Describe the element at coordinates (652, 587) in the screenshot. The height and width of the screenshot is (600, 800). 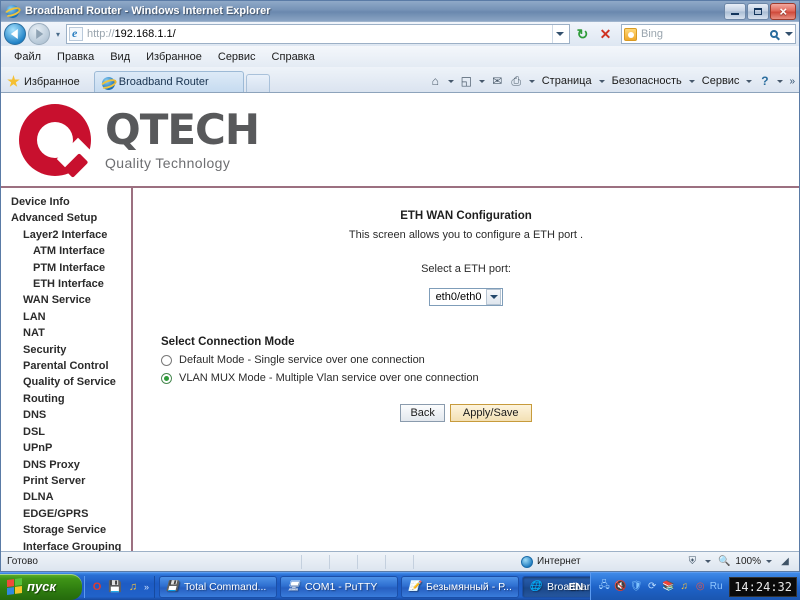
I see `sync-icon: ⟳` at that location.